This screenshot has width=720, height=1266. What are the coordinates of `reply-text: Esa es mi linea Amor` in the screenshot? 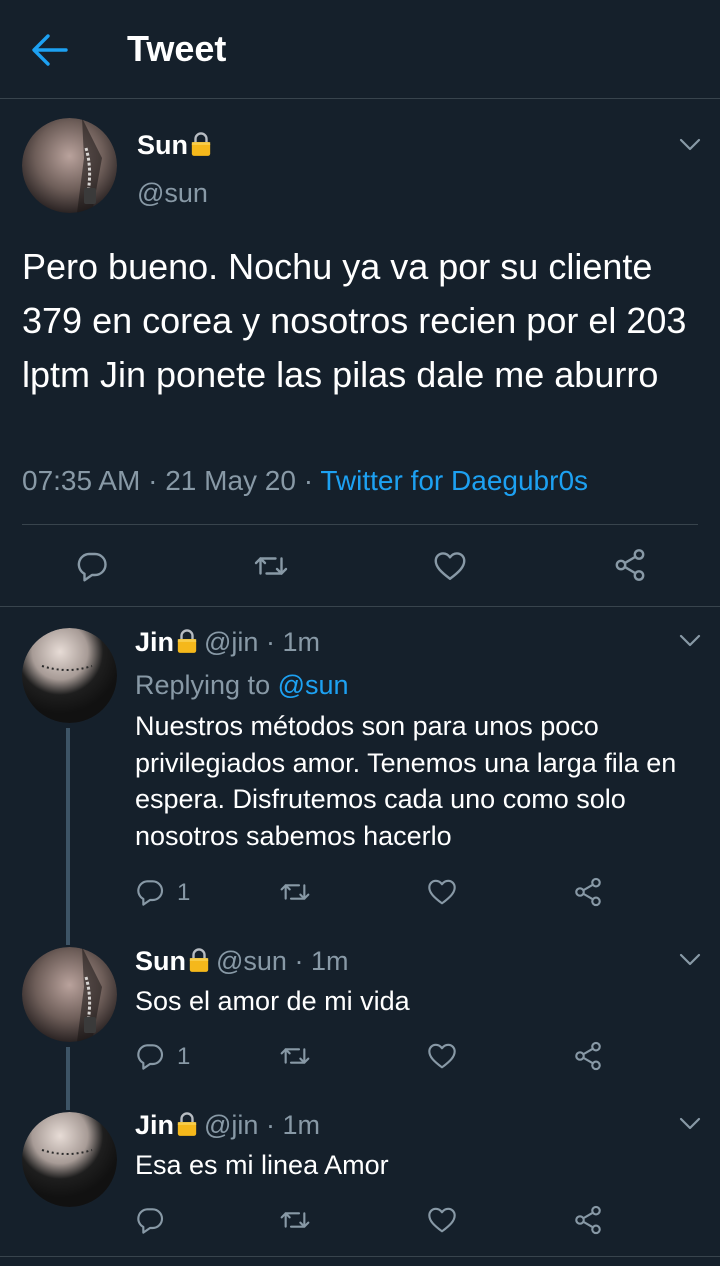 It's located at (262, 1165).